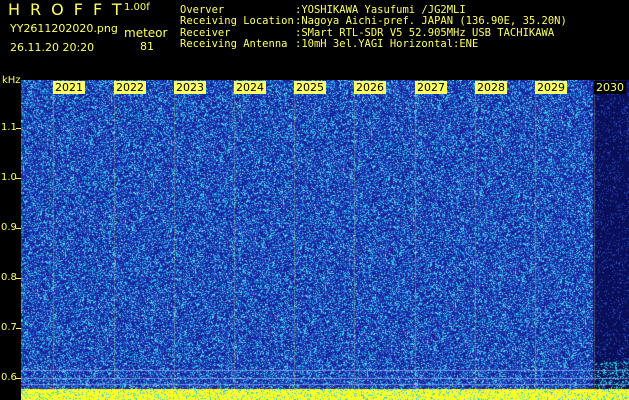 Image resolution: width=629 pixels, height=400 pixels. Describe the element at coordinates (237, 21) in the screenshot. I see `info-label: Receiving Location` at that location.